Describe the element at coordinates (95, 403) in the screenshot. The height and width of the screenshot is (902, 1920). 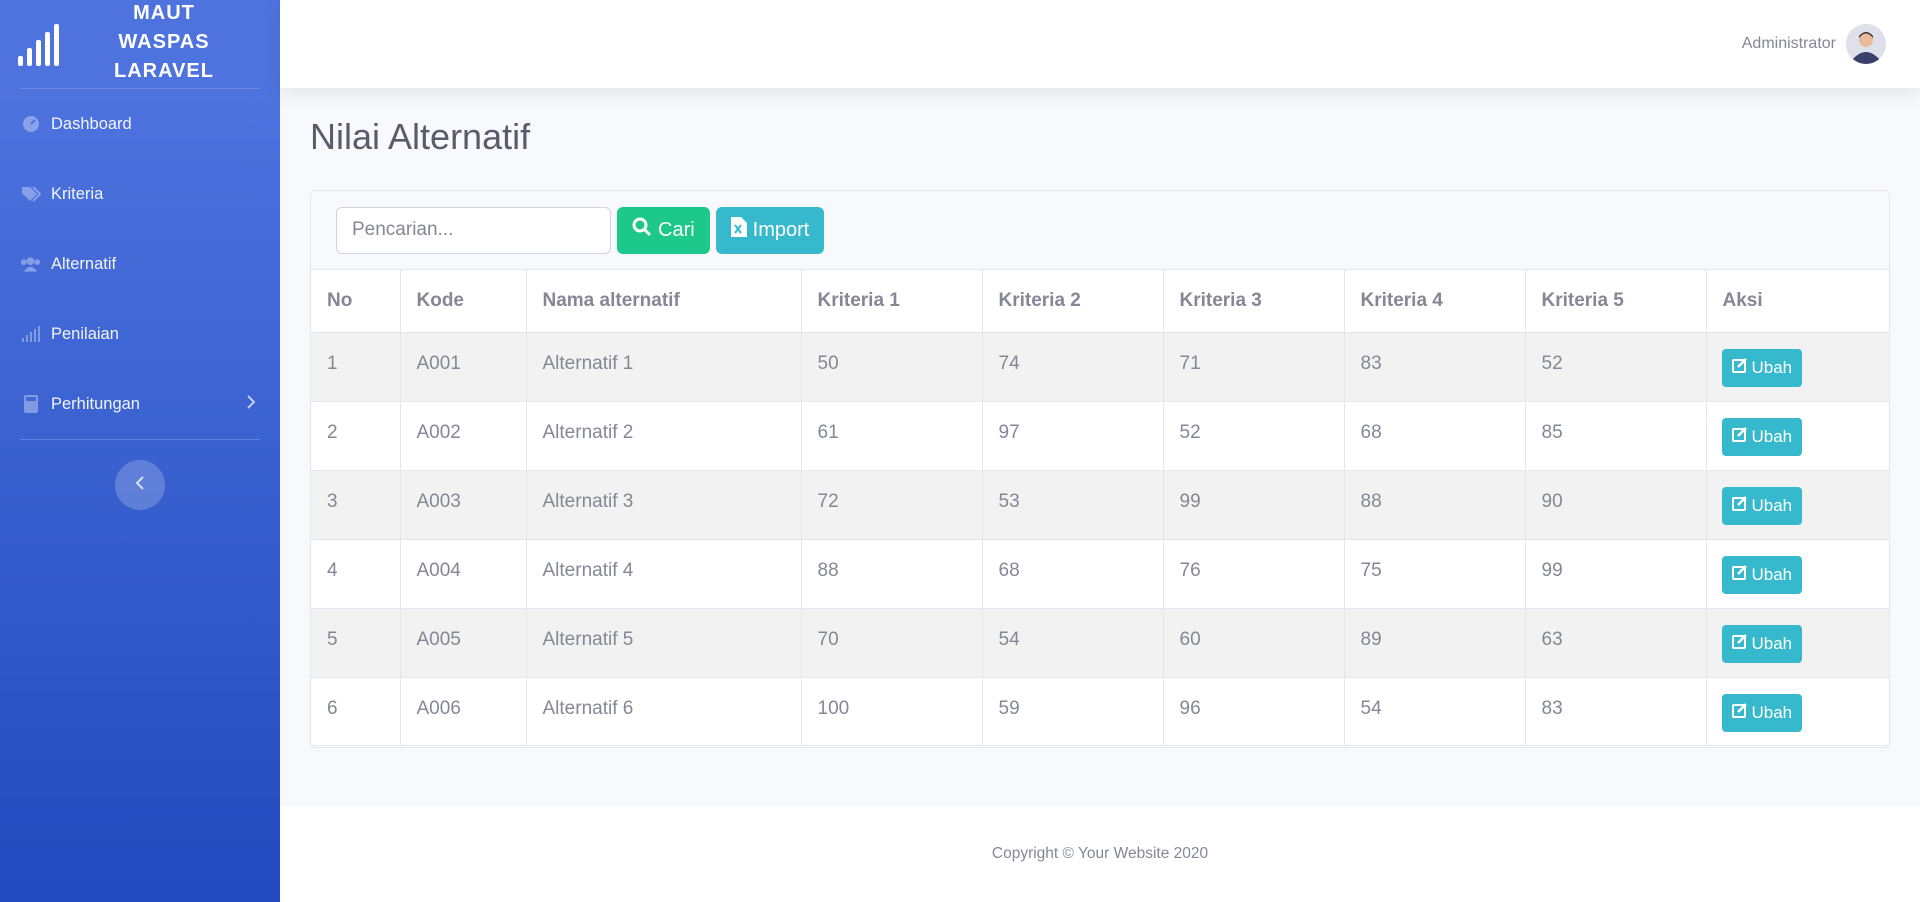
I see `sidebar-item-label: Perhitungan` at that location.